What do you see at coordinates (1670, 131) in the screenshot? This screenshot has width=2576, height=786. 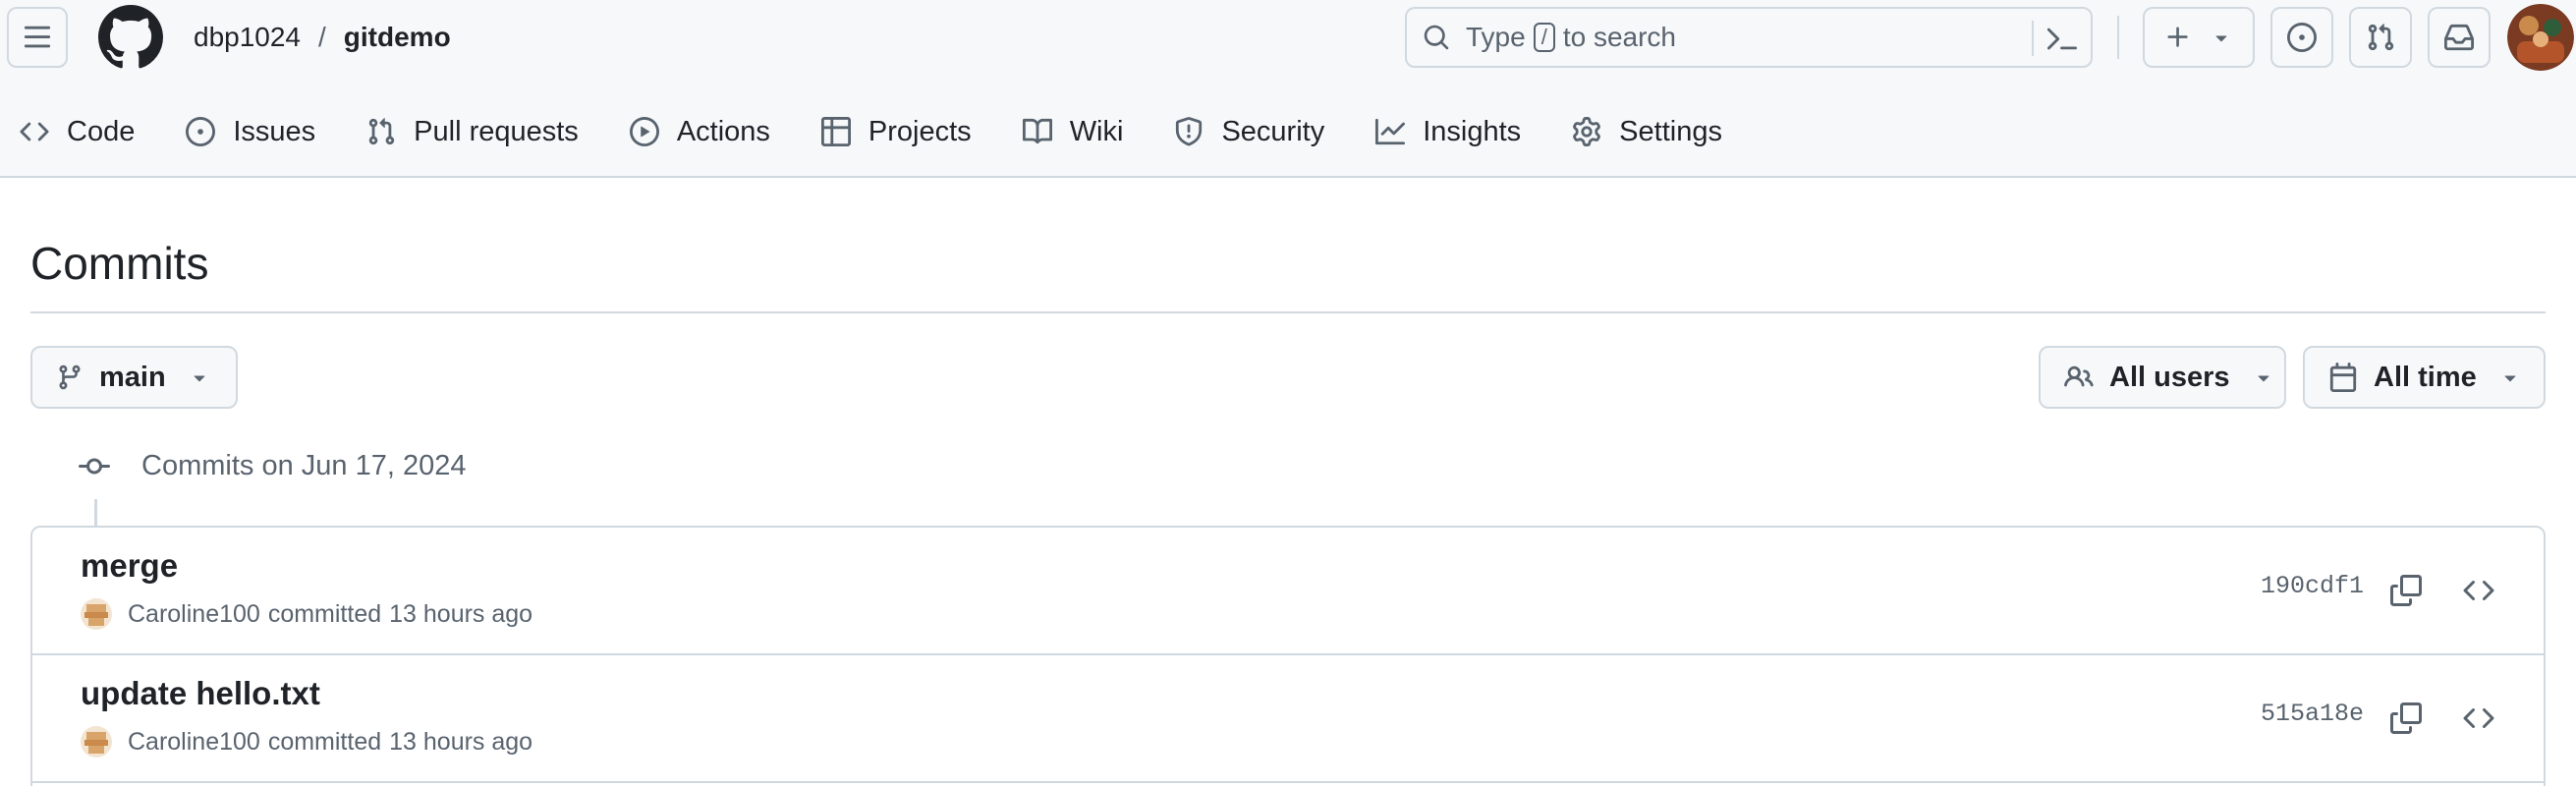 I see `tab-settings-label: Settings` at bounding box center [1670, 131].